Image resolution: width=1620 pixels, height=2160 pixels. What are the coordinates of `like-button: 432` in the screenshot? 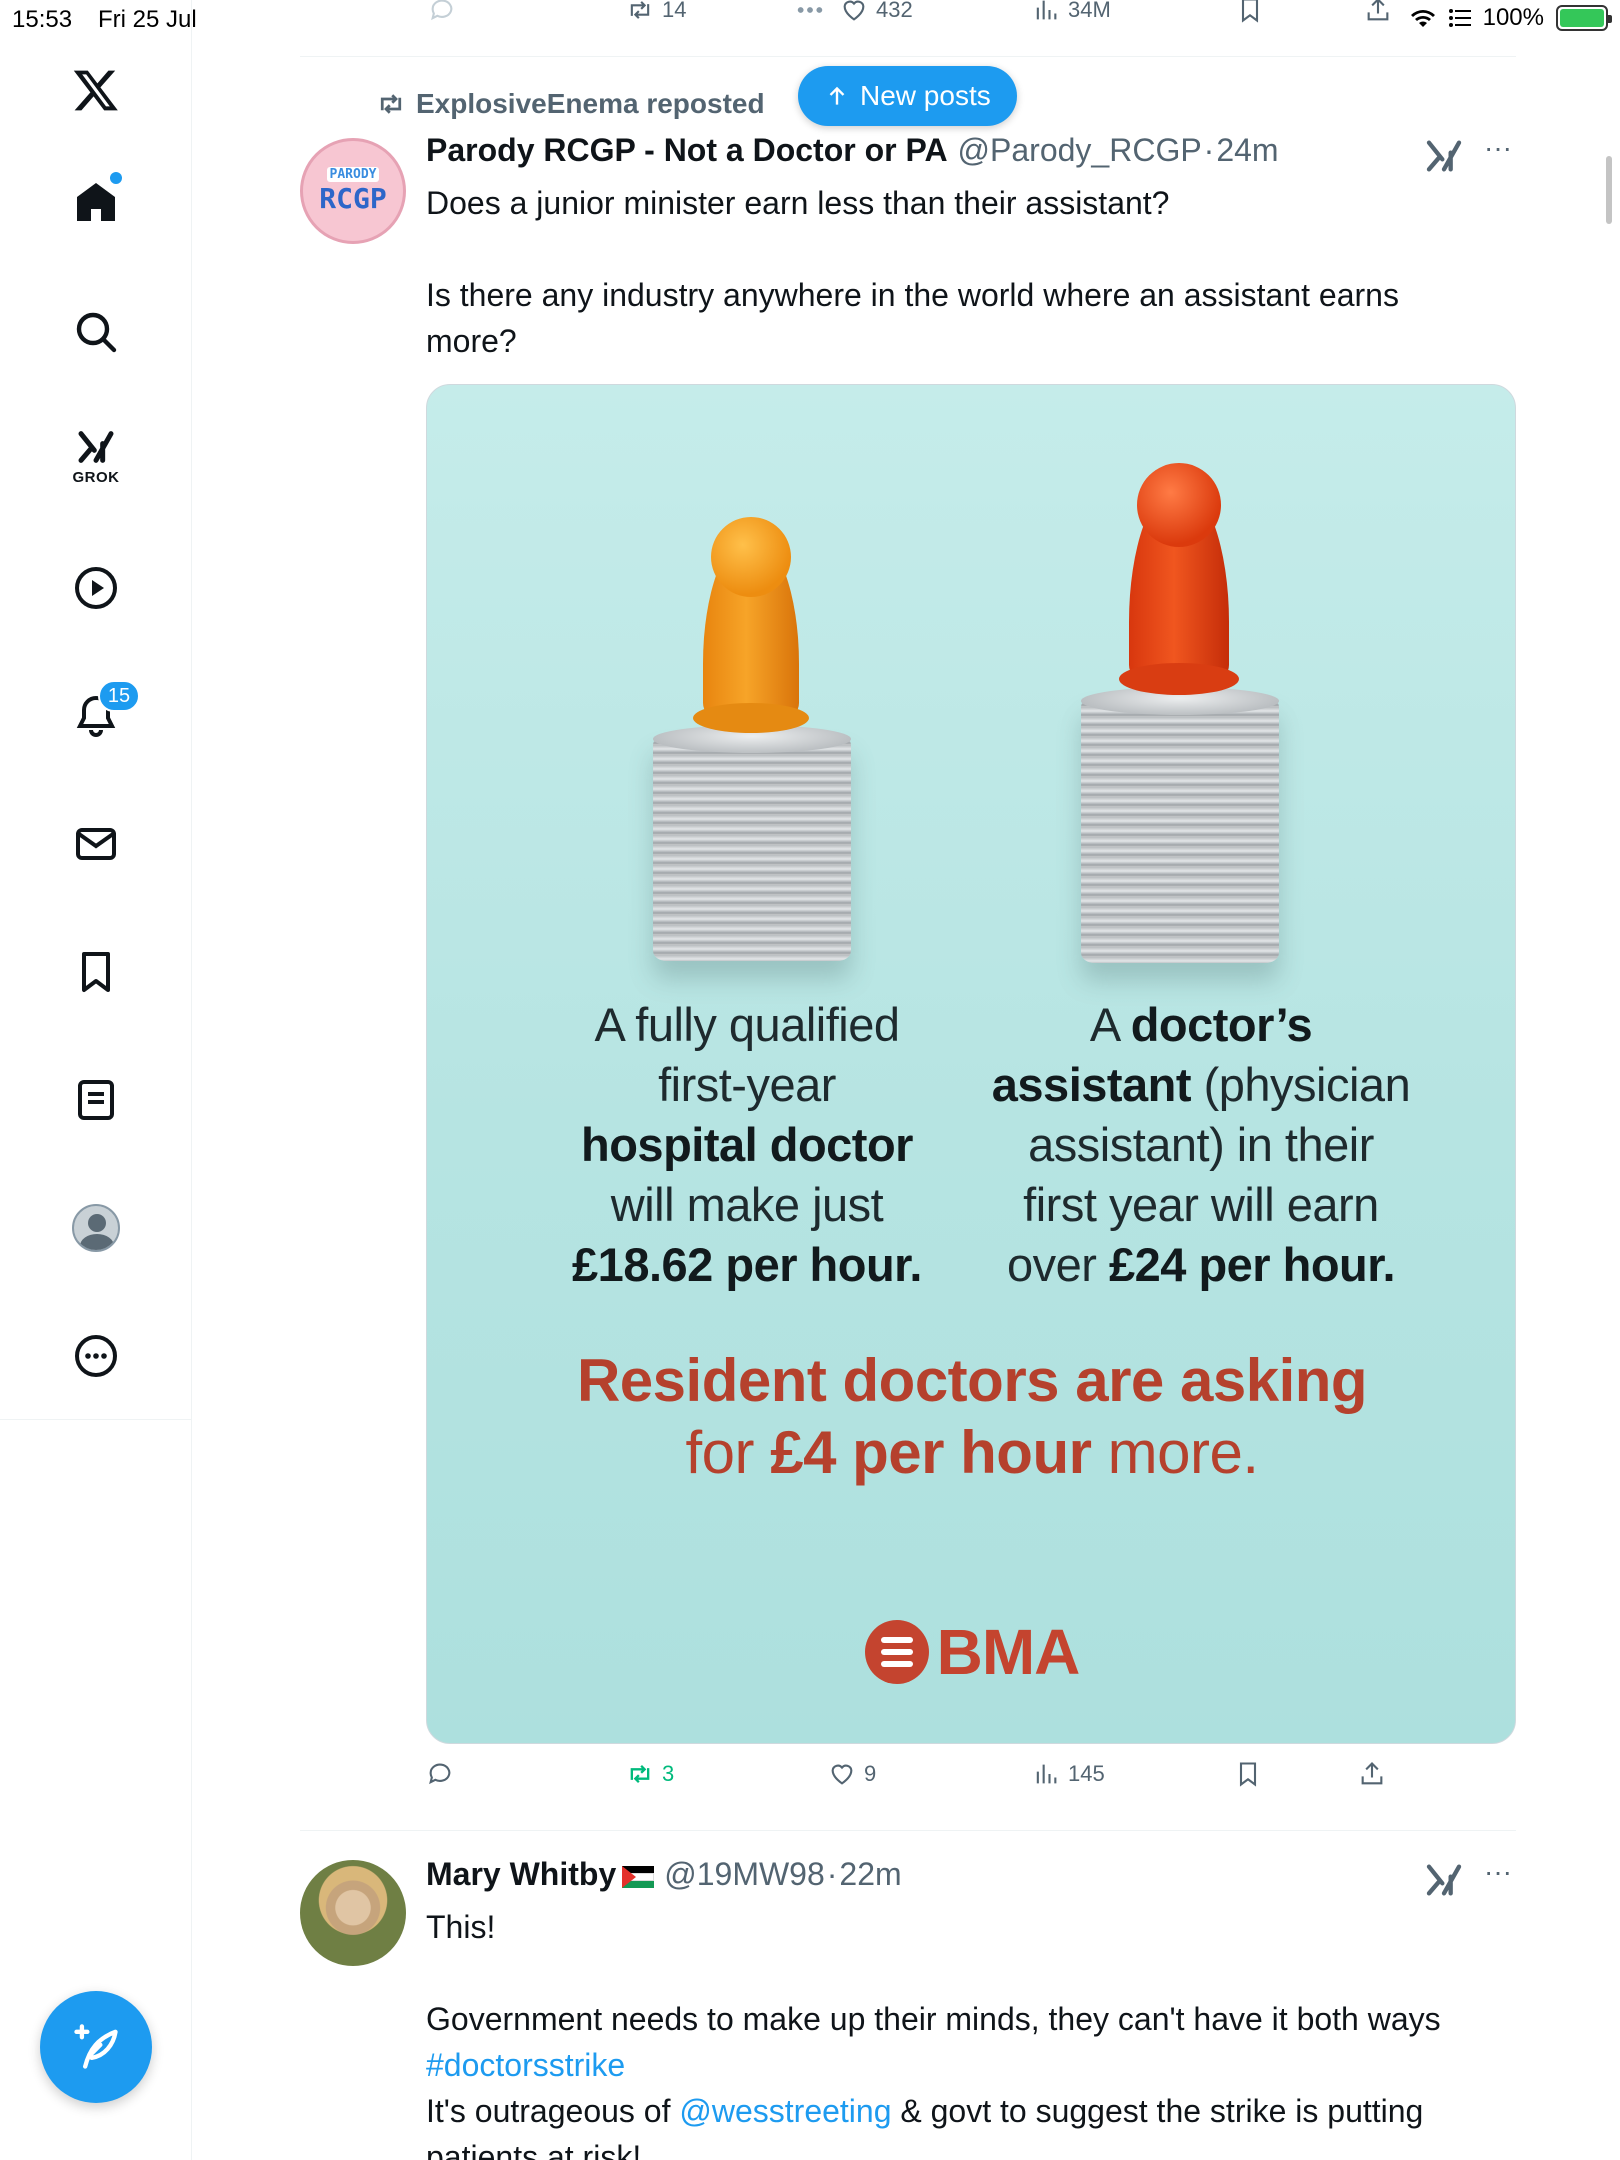 It's located at (850, 12).